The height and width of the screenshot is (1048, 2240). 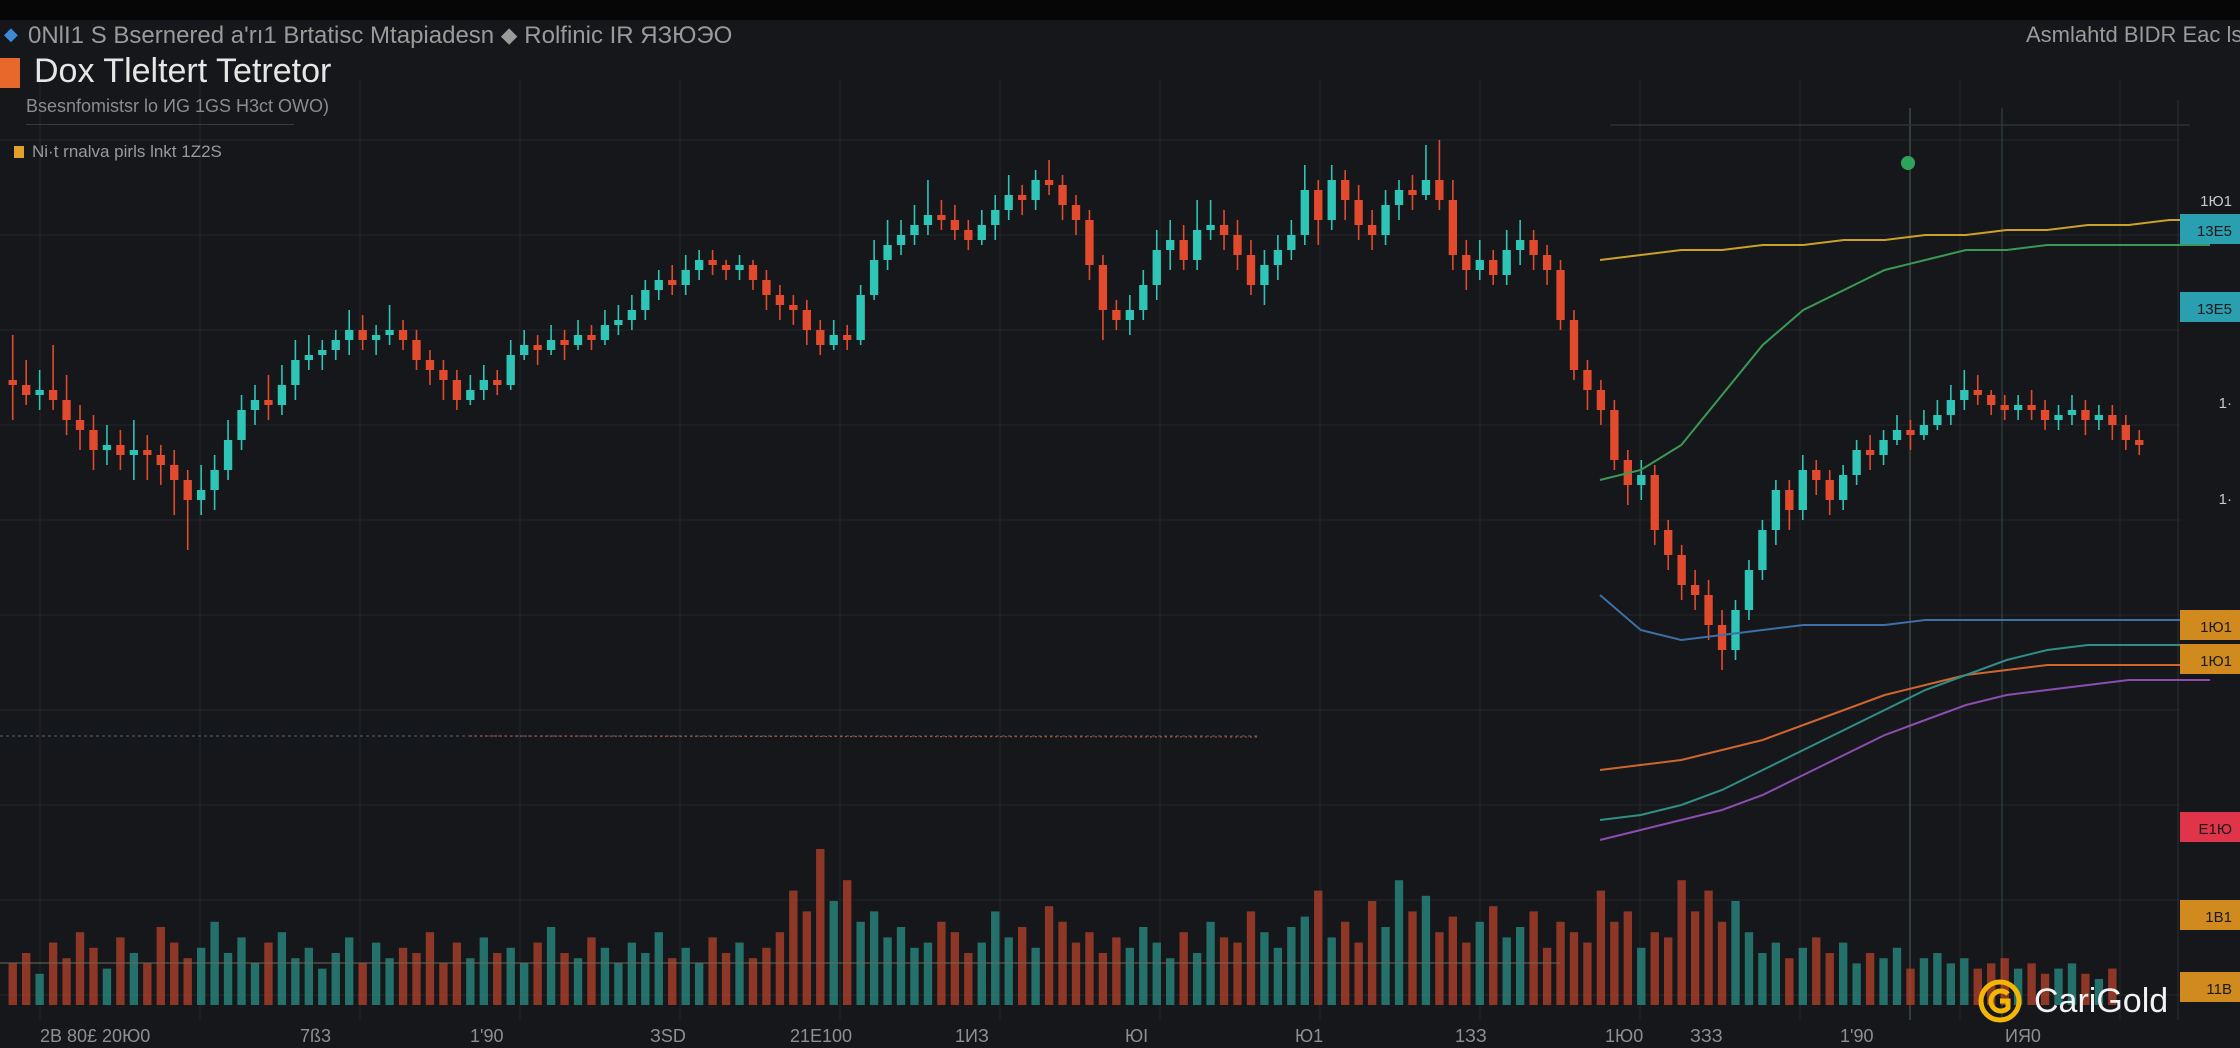 What do you see at coordinates (10, 73) in the screenshot?
I see `symbol-icon` at bounding box center [10, 73].